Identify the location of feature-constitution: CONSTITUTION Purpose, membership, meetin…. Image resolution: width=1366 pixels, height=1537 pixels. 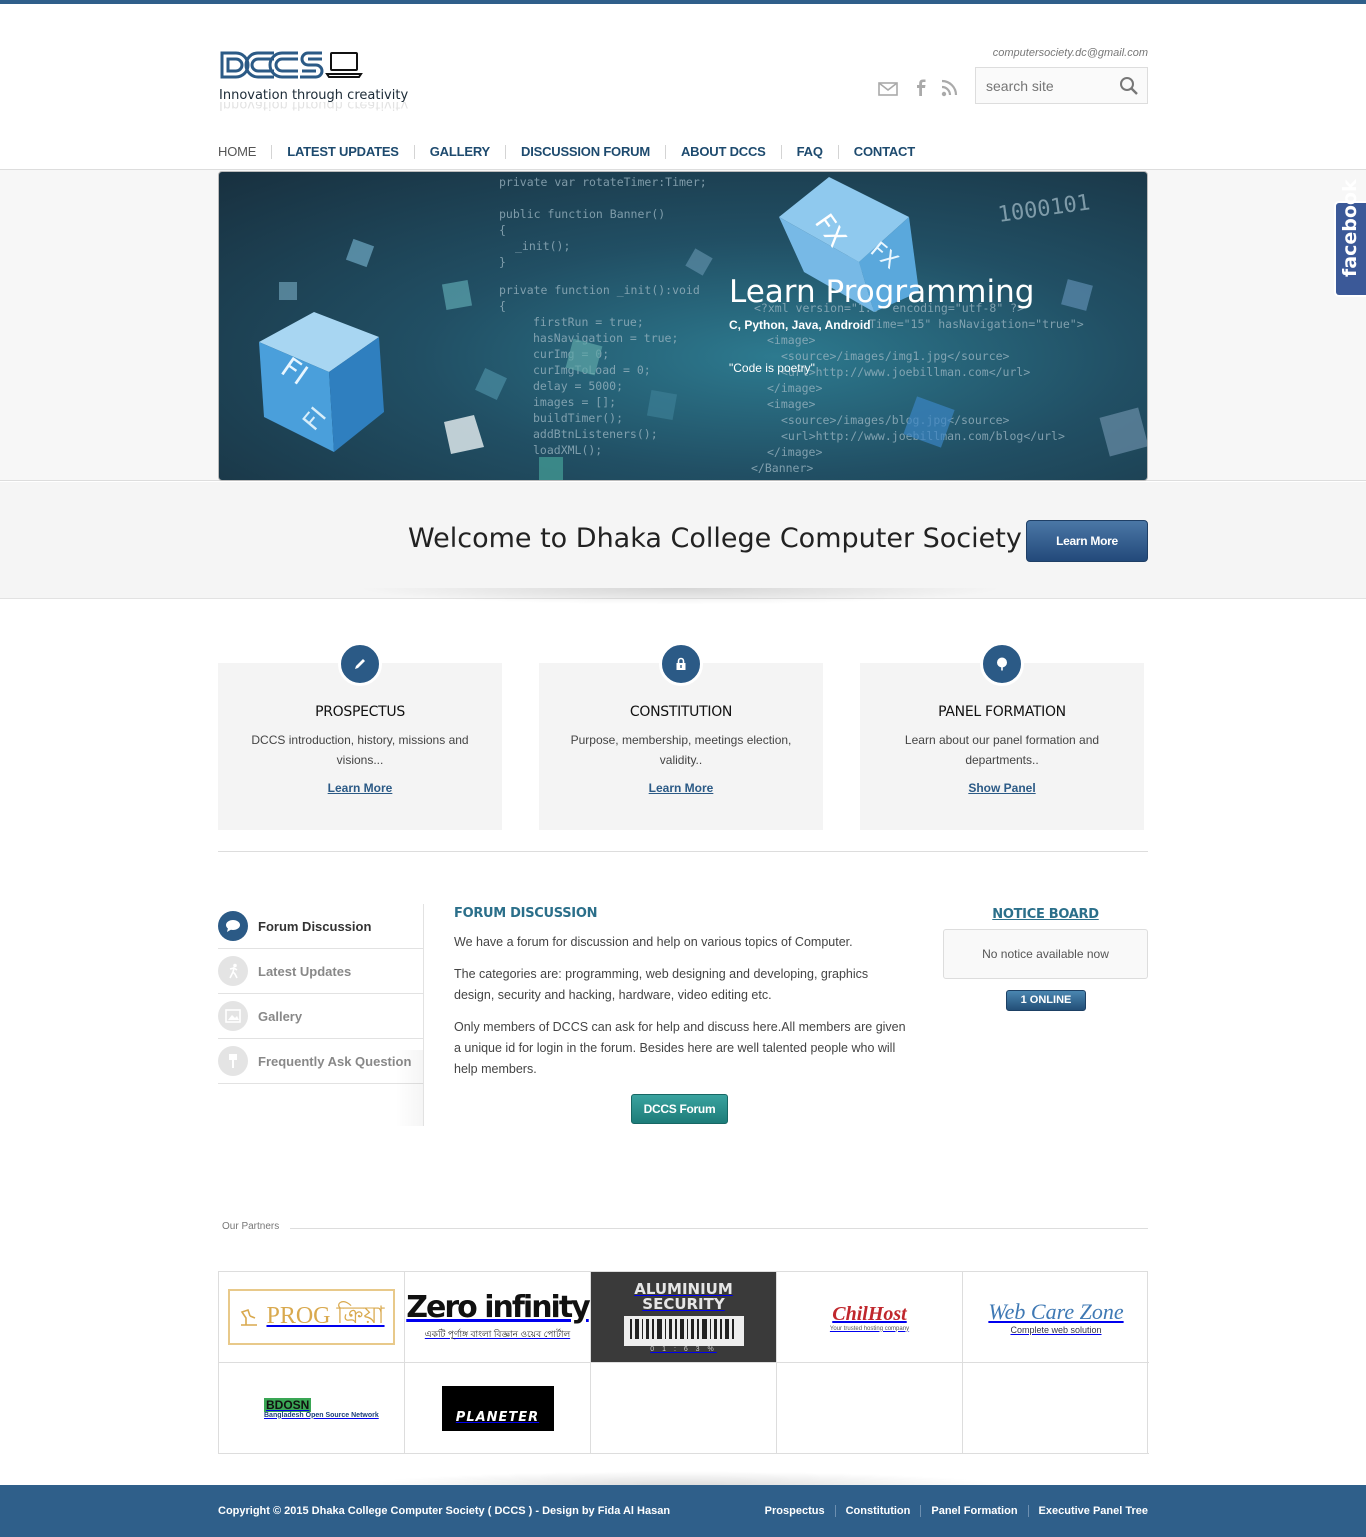
(681, 736).